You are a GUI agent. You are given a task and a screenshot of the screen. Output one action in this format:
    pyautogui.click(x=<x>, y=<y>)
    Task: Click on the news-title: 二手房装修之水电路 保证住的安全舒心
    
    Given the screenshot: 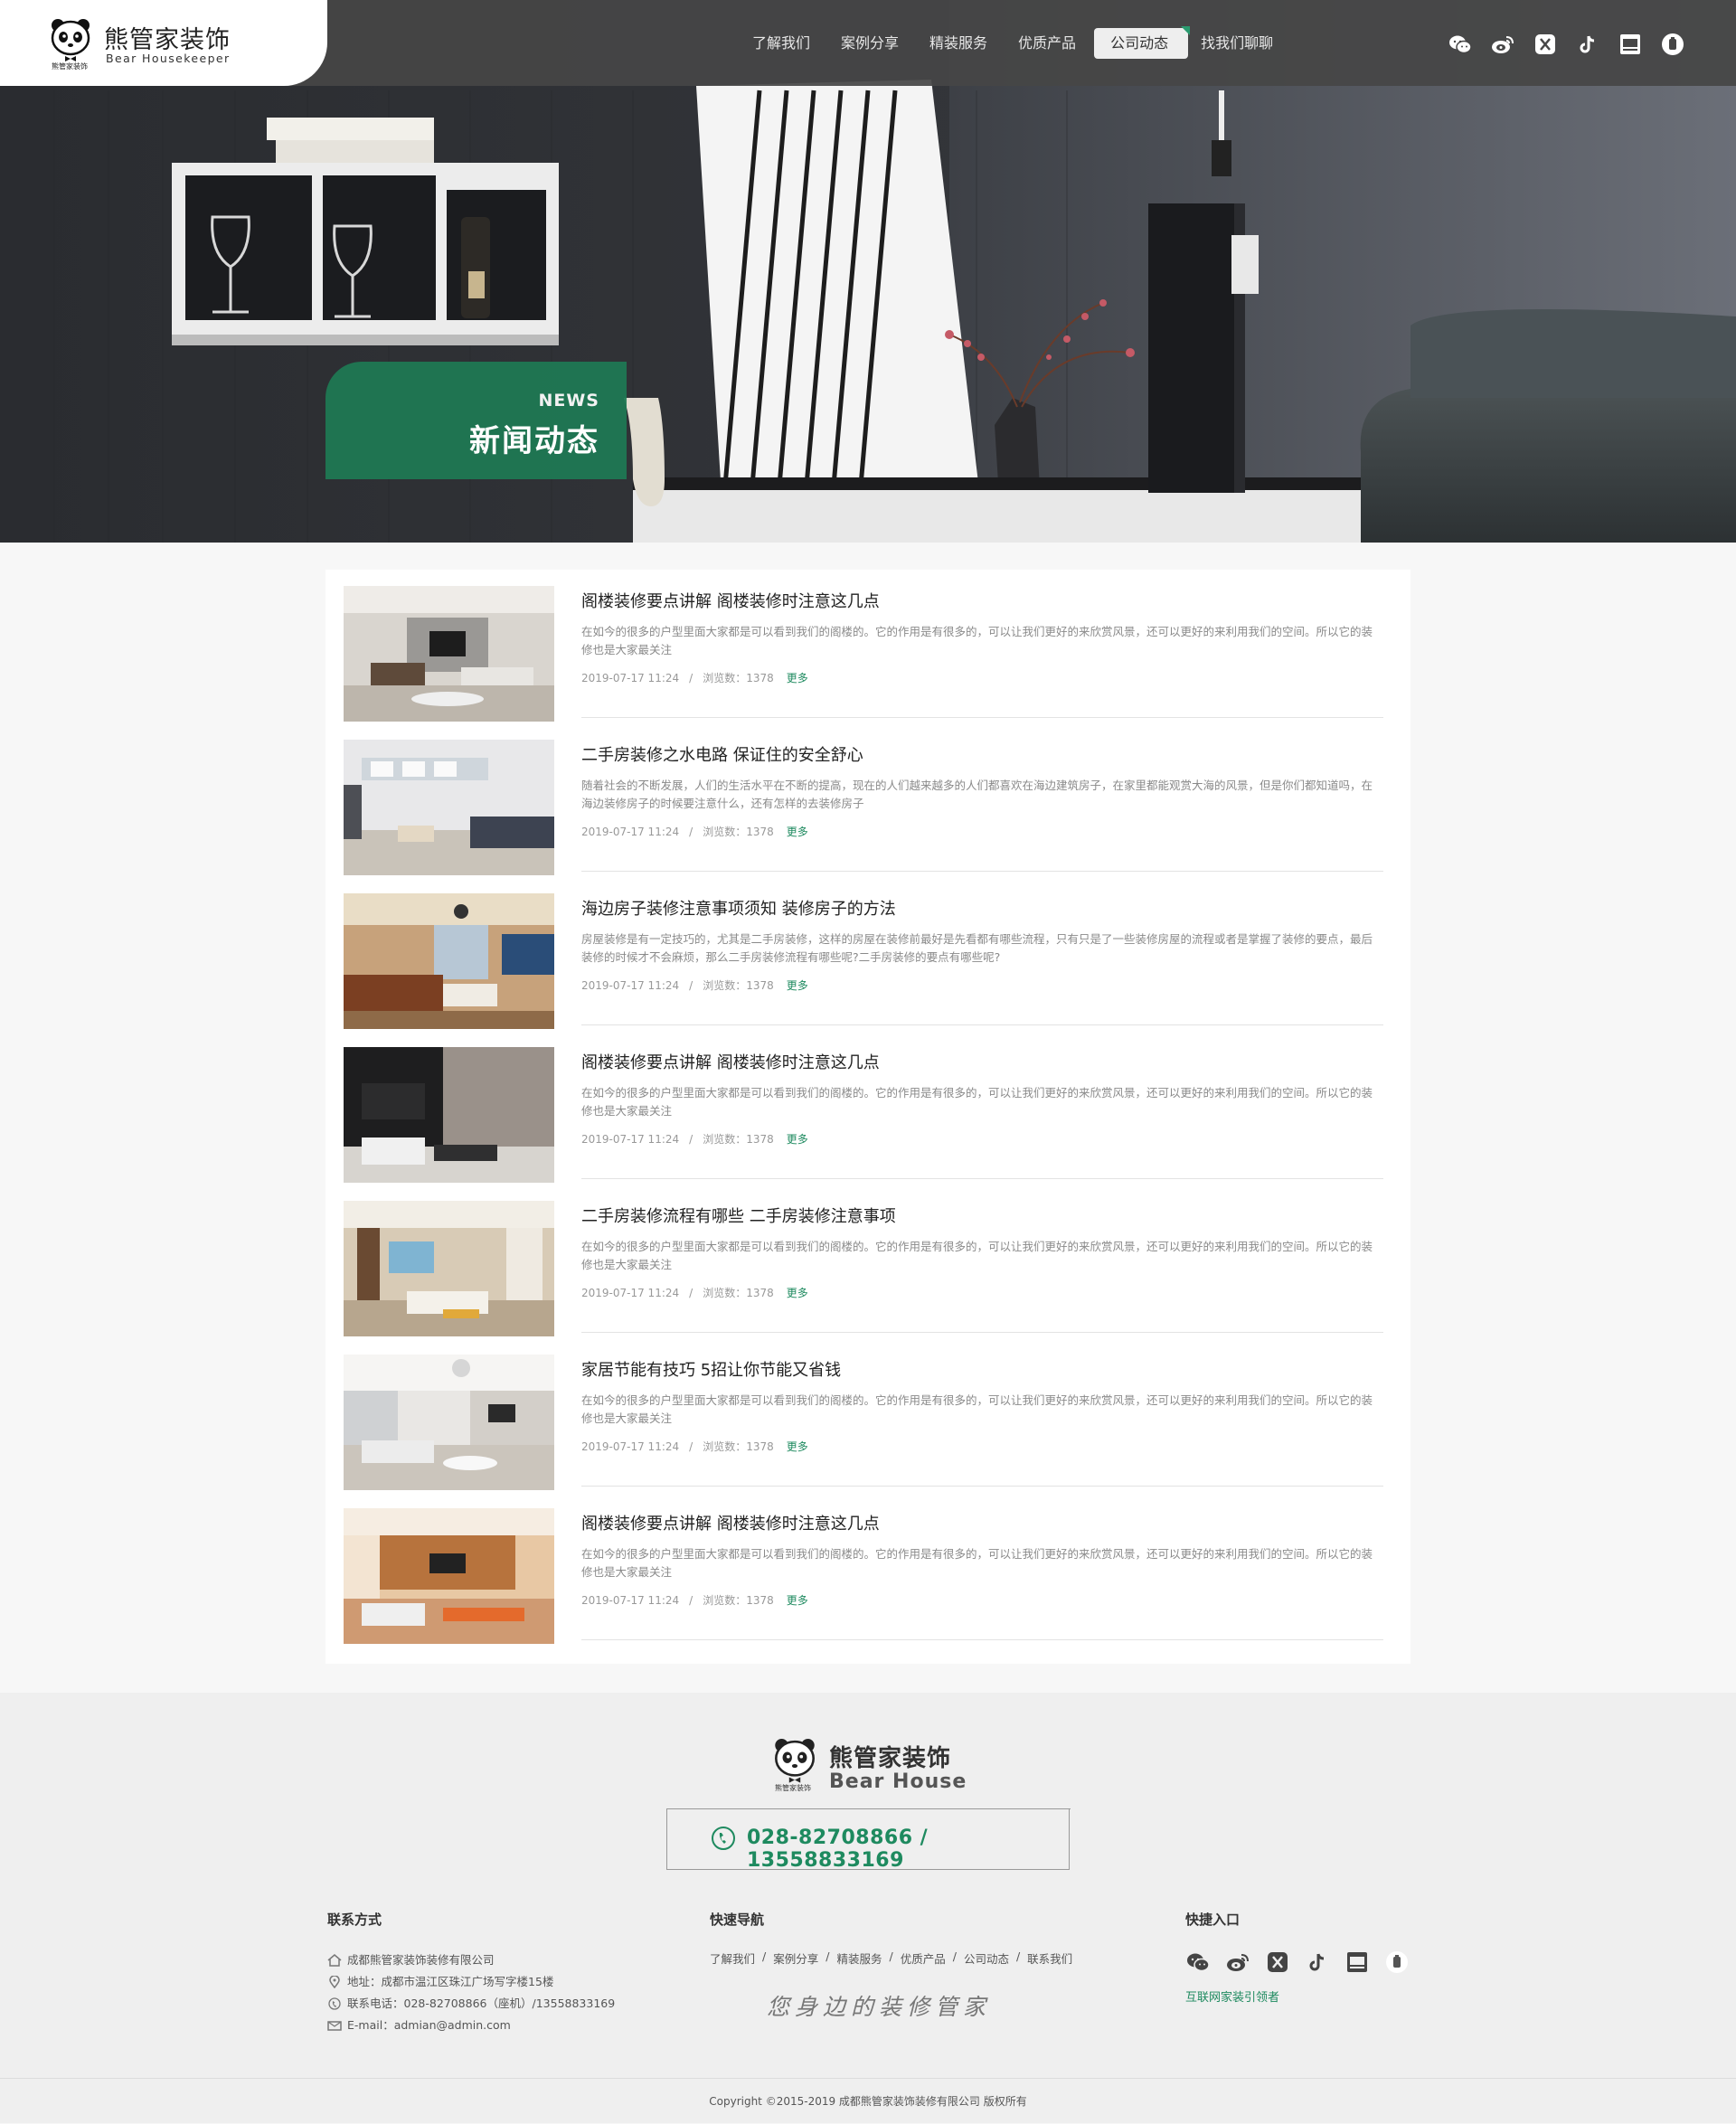 What is the action you would take?
    pyautogui.click(x=982, y=756)
    